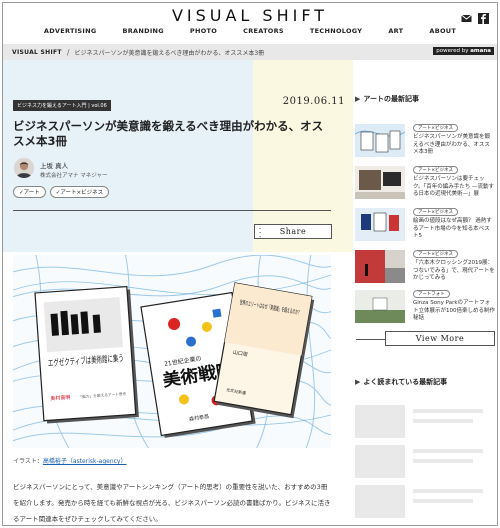 The width and height of the screenshot is (500, 528). What do you see at coordinates (28, 461) in the screenshot?
I see `credit-prefix: イラスト：` at bounding box center [28, 461].